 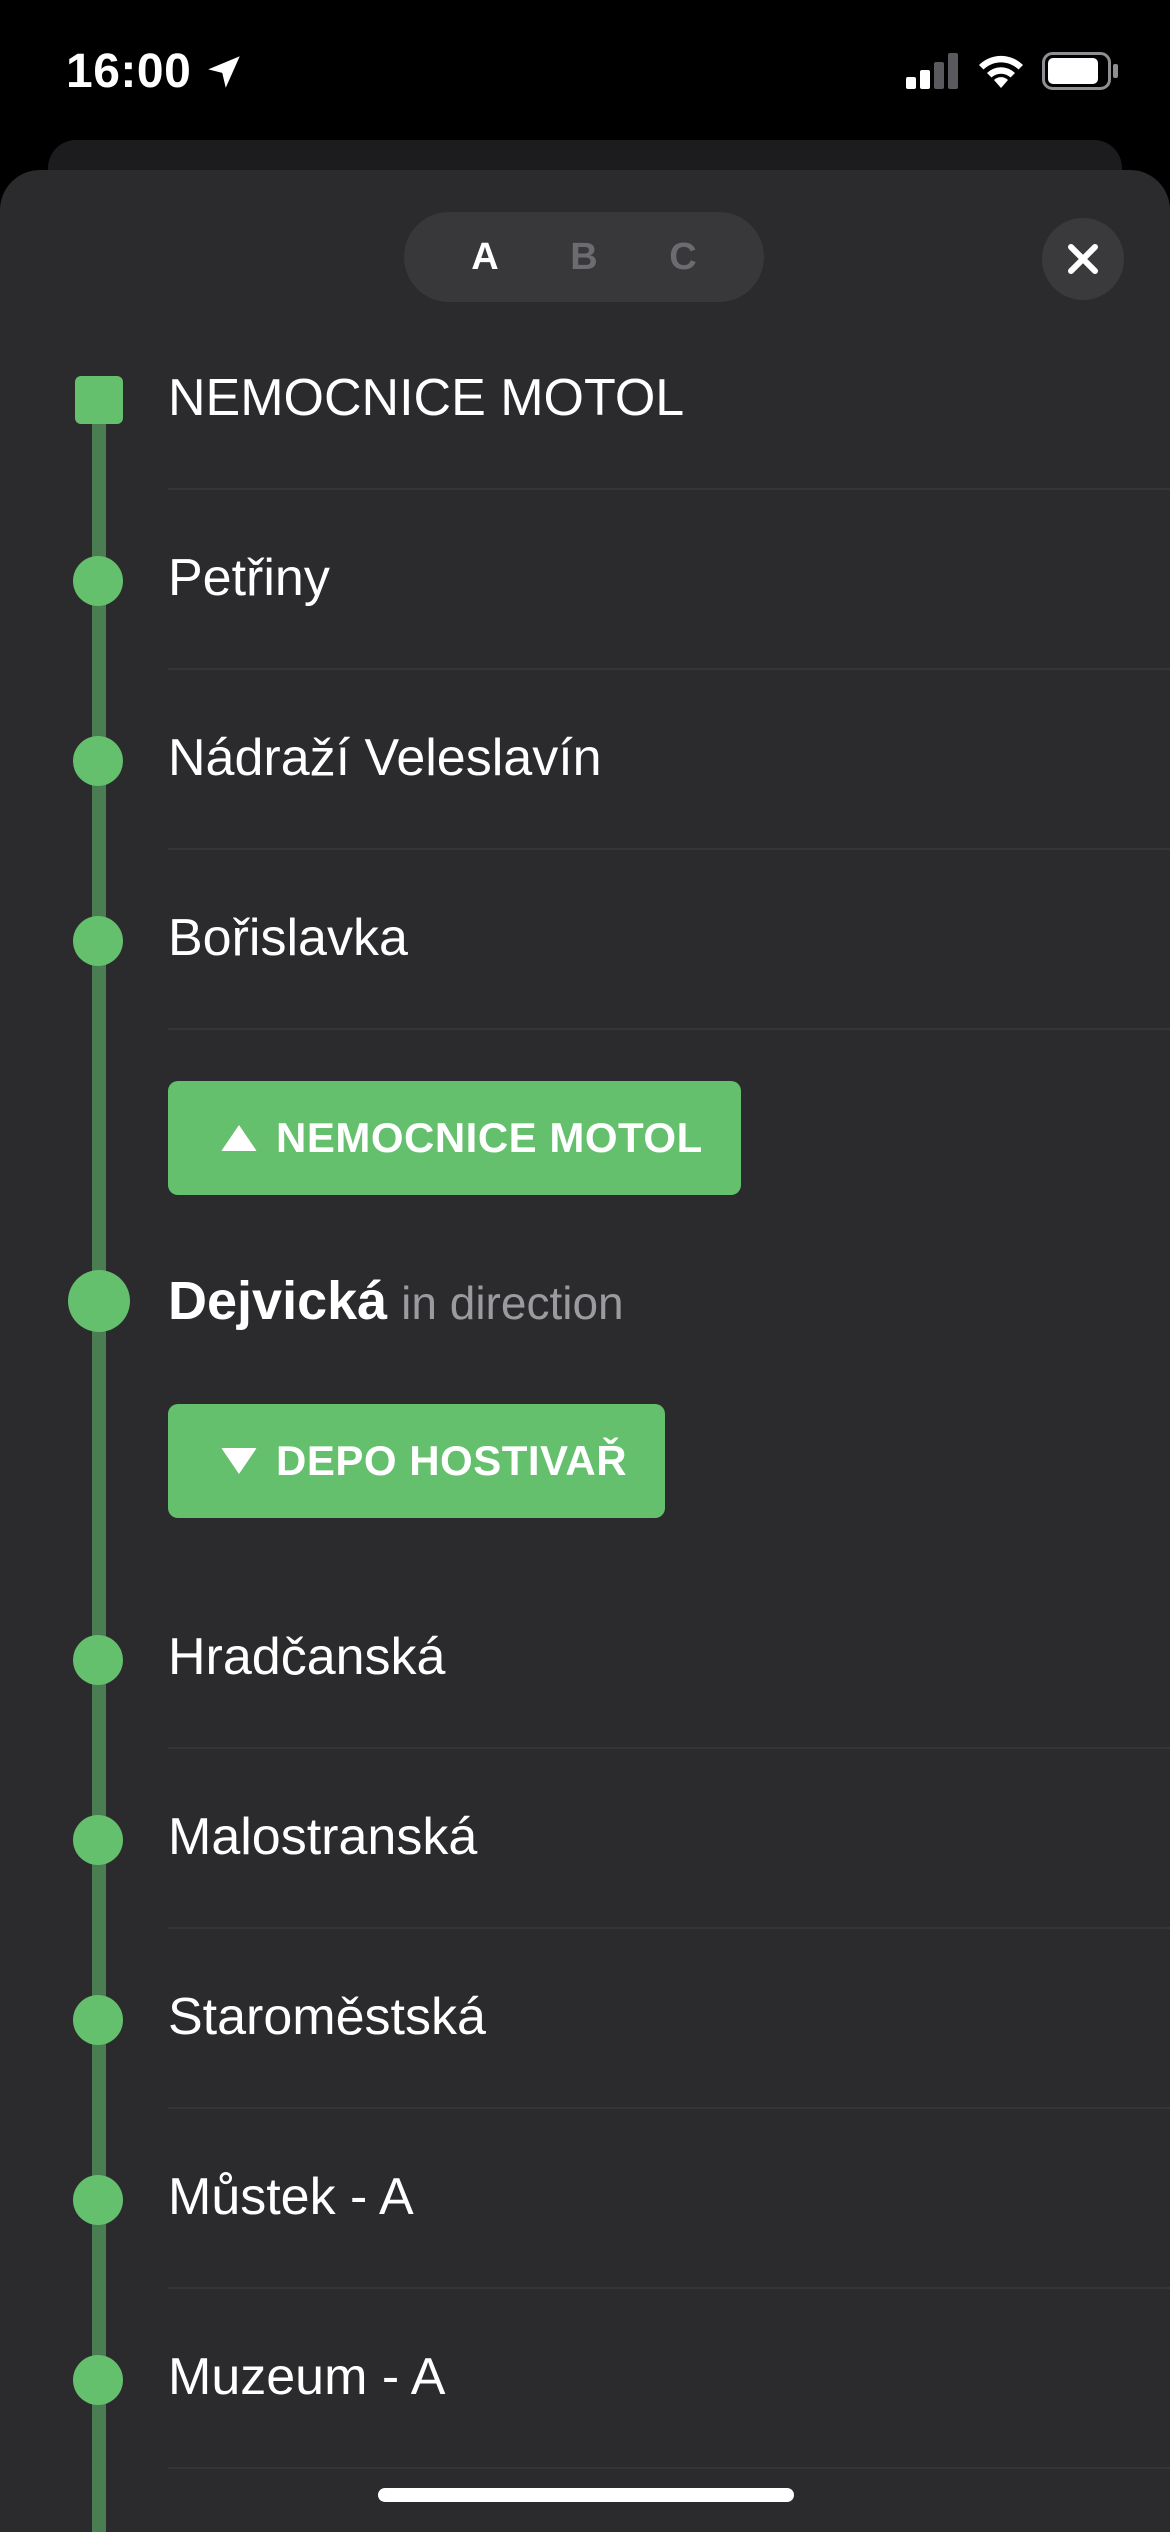 What do you see at coordinates (1001, 71) in the screenshot?
I see `wifi-icon` at bounding box center [1001, 71].